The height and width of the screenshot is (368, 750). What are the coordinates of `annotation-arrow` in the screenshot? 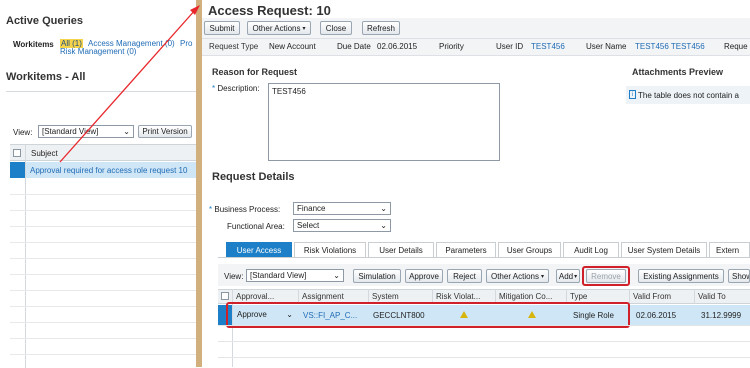 It's located at (129, 84).